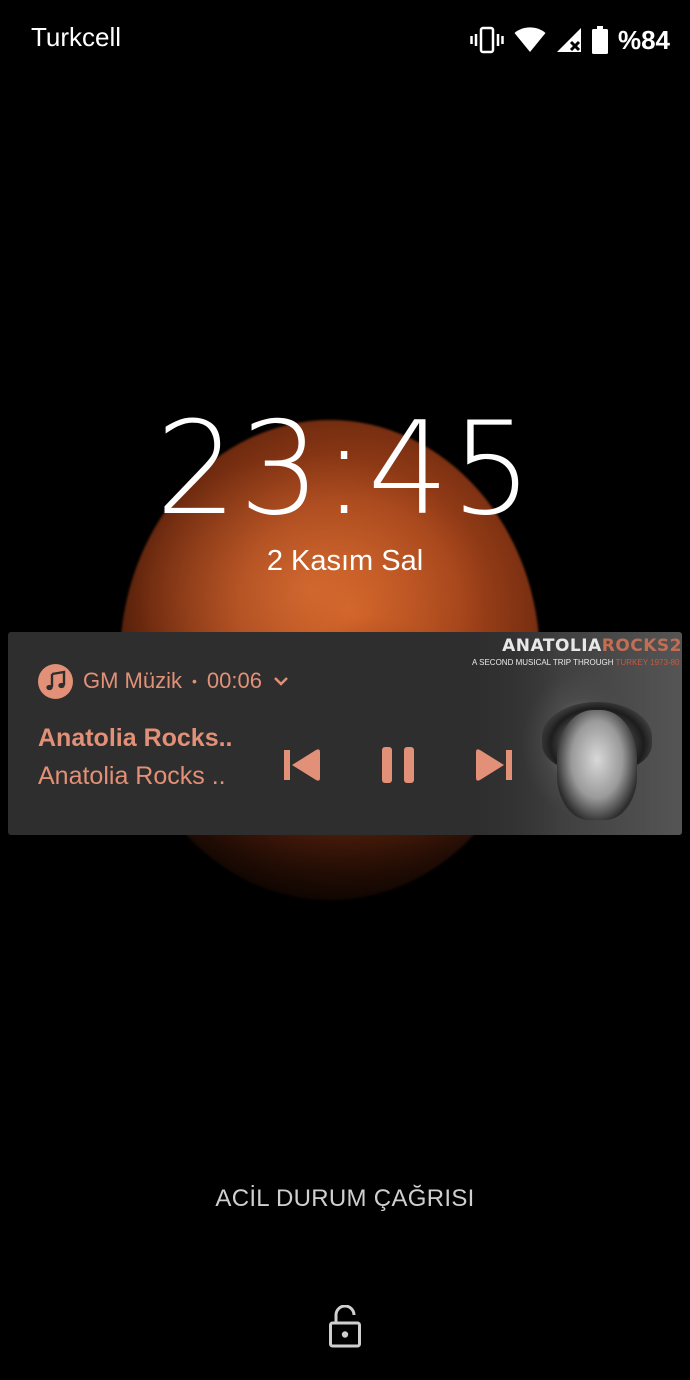 This screenshot has height=1380, width=690. Describe the element at coordinates (530, 40) in the screenshot. I see `wifi-icon` at that location.